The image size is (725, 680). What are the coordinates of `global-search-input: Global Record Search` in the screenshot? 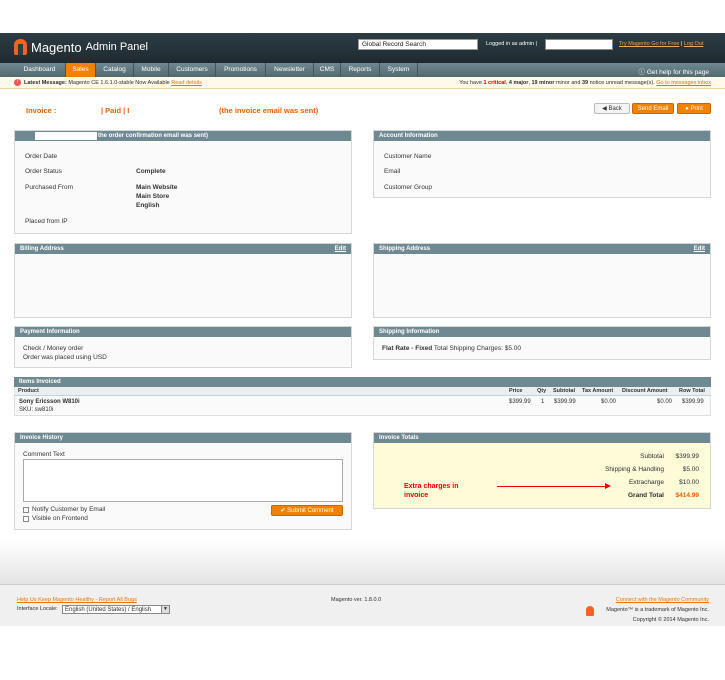 It's located at (418, 44).